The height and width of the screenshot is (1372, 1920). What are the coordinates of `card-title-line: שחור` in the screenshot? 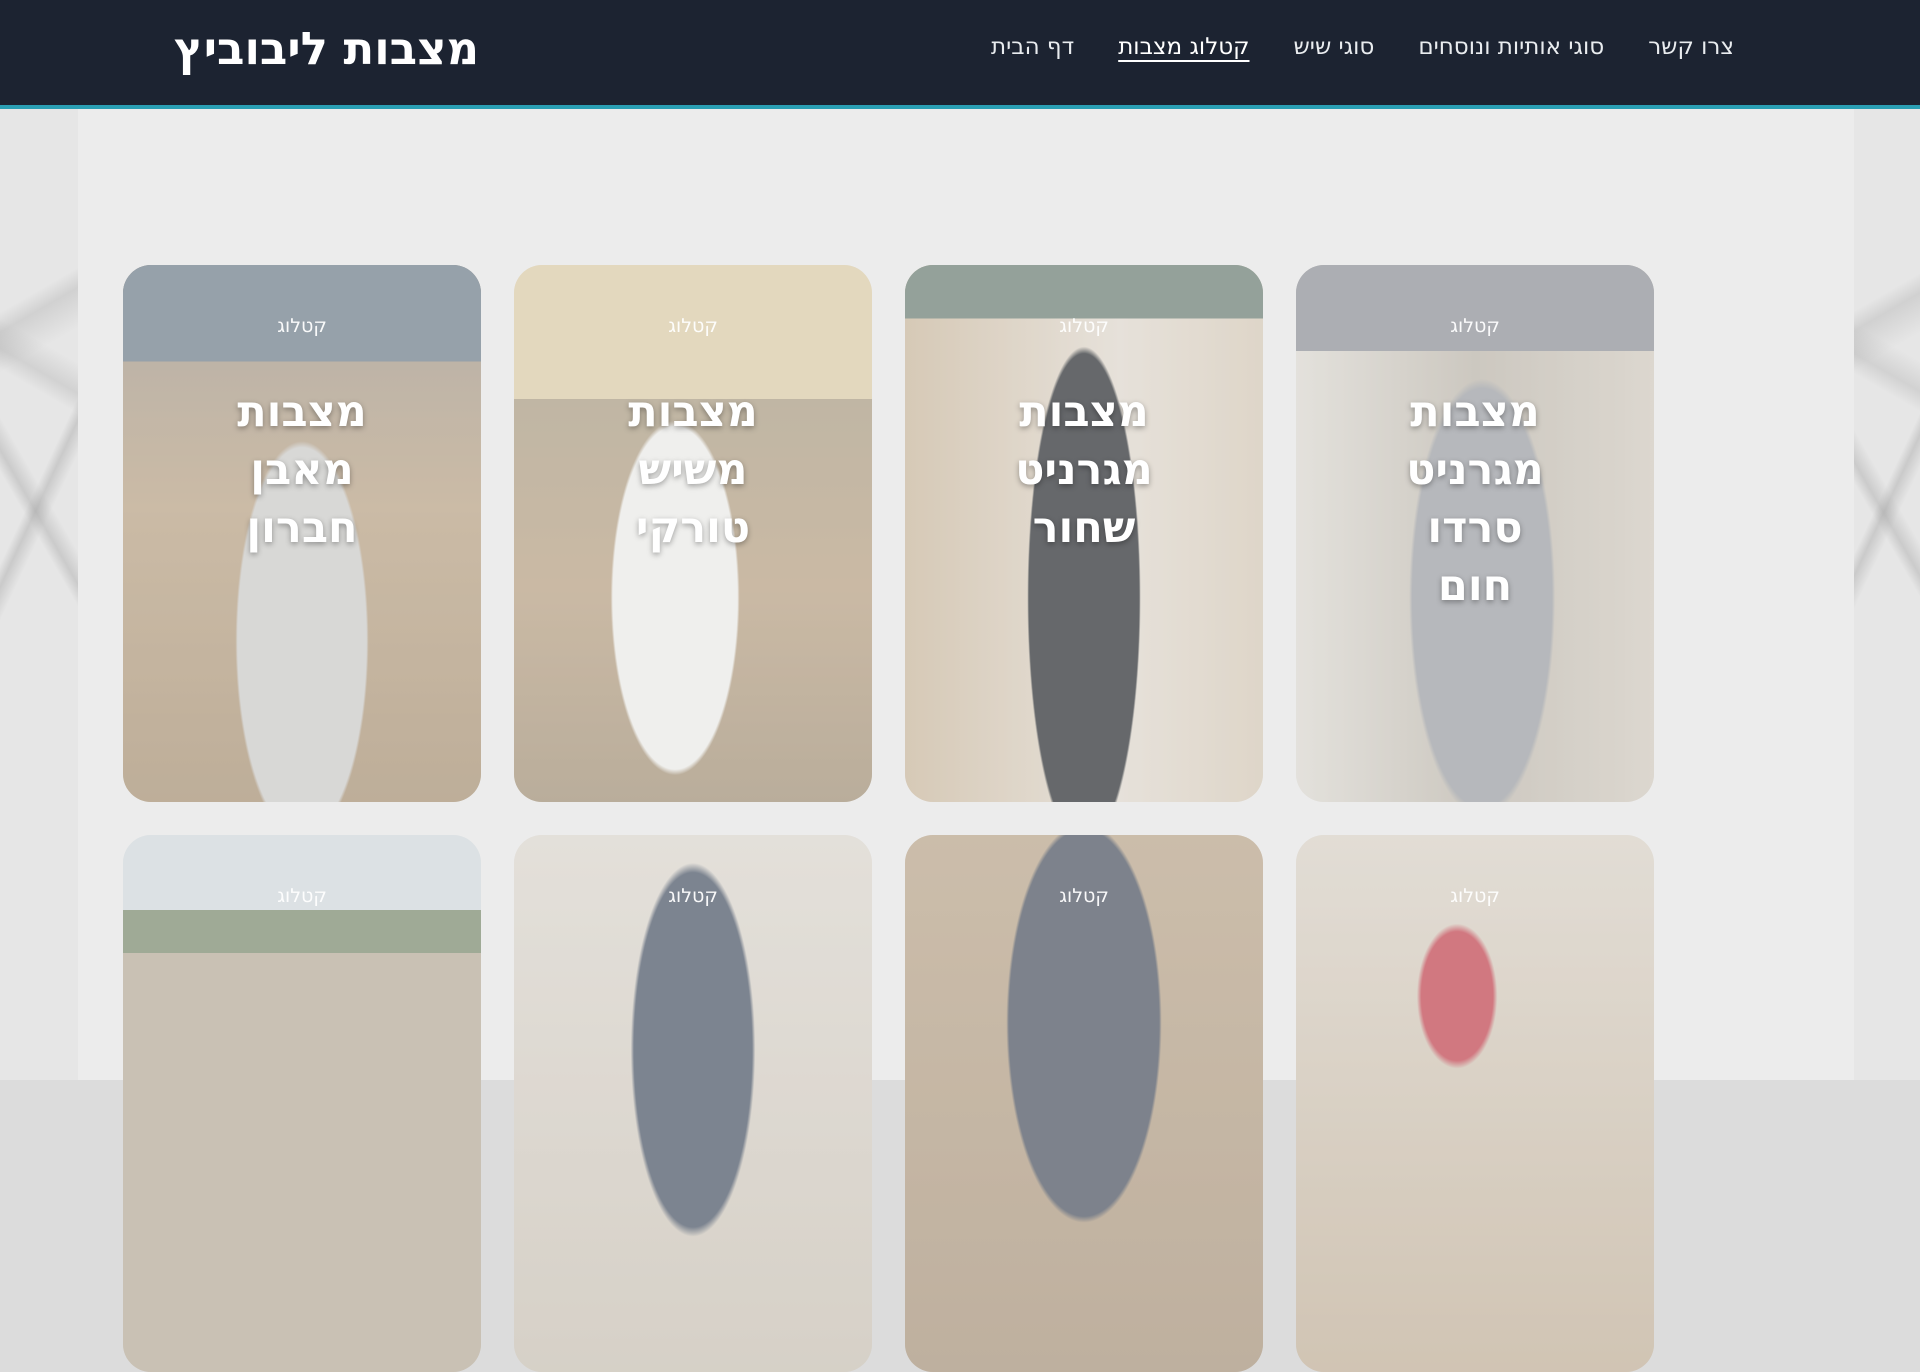 It's located at (1084, 528).